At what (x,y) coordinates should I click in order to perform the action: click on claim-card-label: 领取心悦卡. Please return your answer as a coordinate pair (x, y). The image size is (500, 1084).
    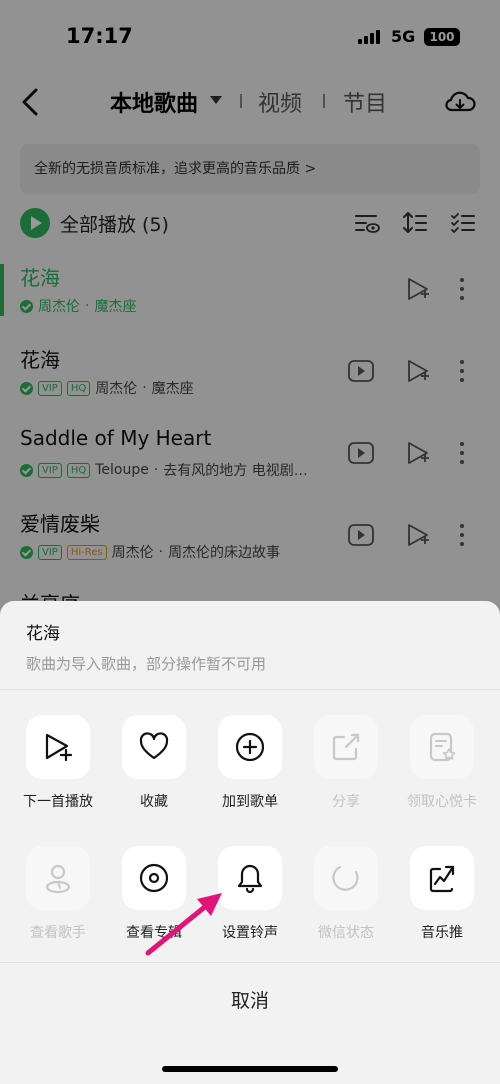
    Looking at the image, I should click on (442, 802).